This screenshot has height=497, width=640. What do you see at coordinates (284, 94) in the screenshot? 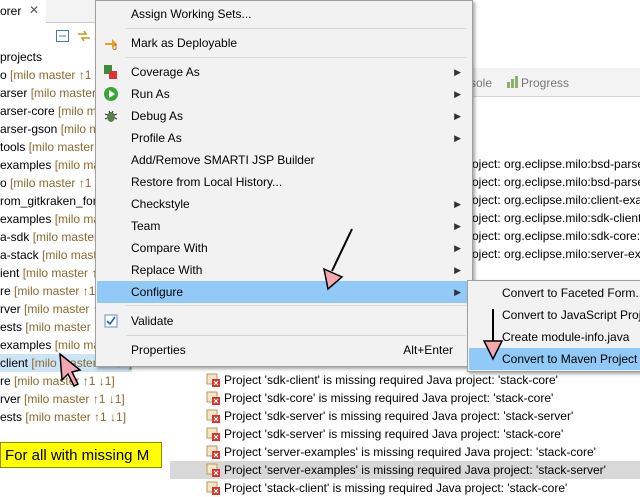
I see `menu-item-run-as: Run As ▶` at bounding box center [284, 94].